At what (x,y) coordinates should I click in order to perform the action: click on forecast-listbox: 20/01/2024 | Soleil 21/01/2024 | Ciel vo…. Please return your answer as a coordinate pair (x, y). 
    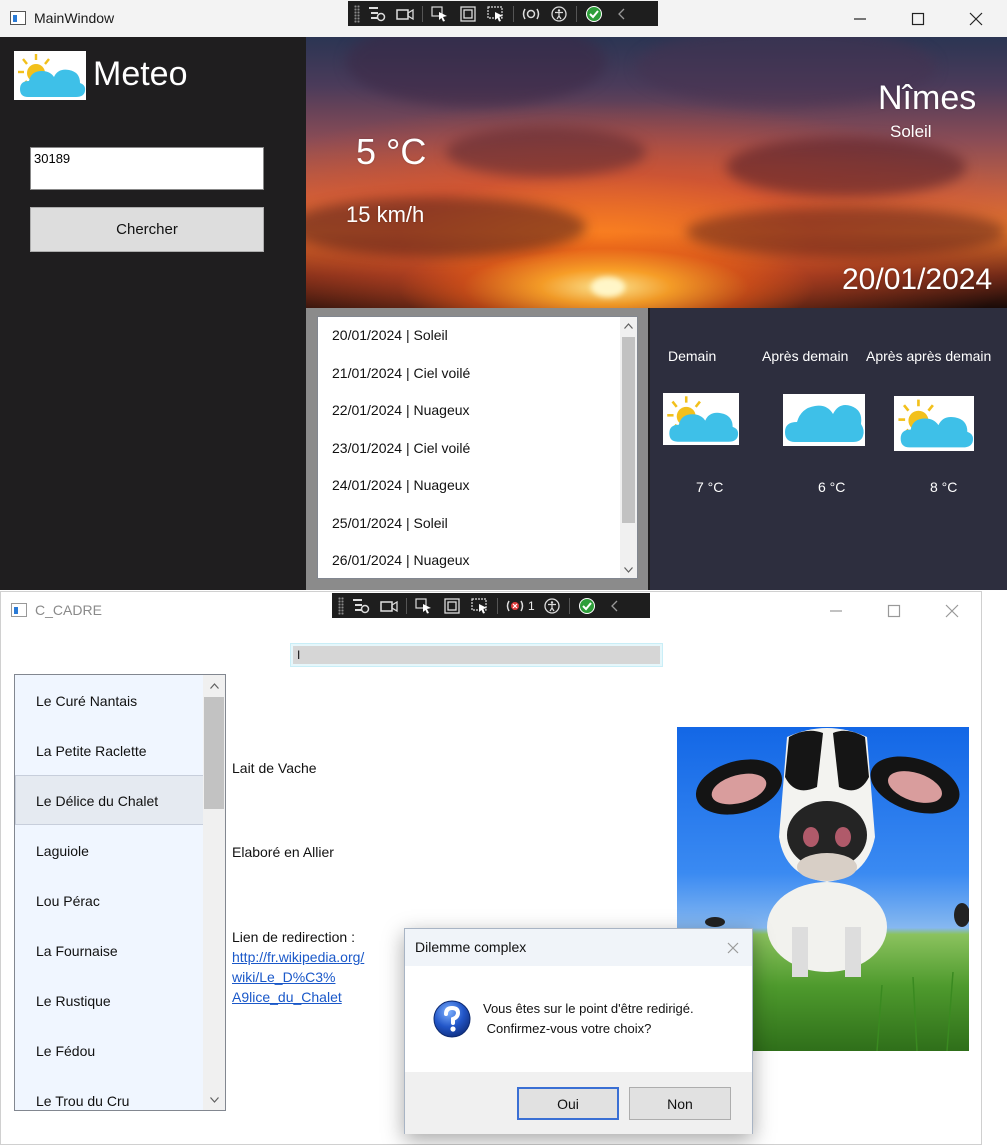
    Looking at the image, I should click on (477, 447).